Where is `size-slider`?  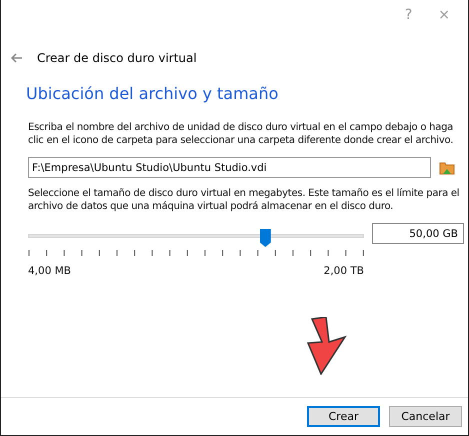 size-slider is located at coordinates (196, 238).